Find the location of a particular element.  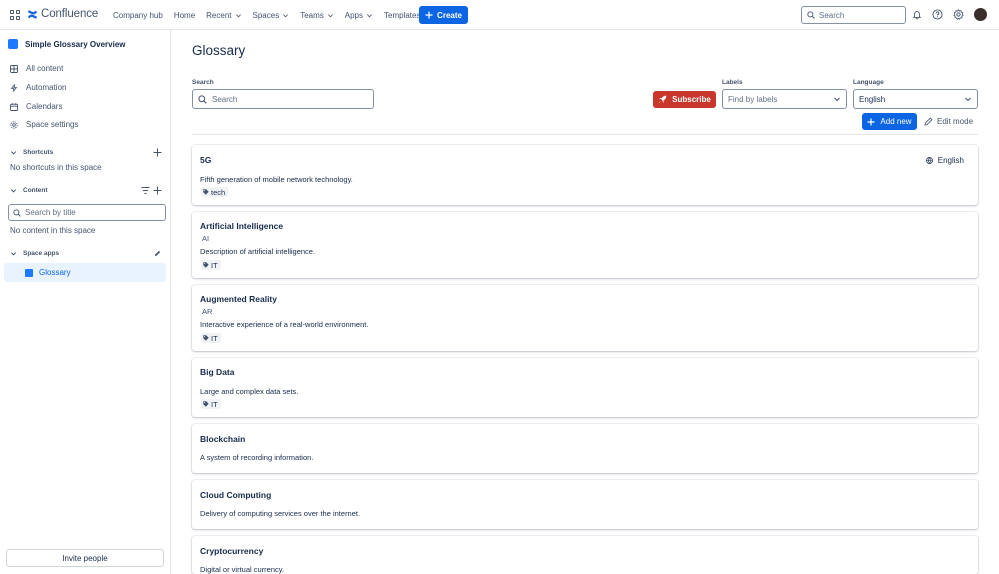

add-new-button: Add new is located at coordinates (889, 121).